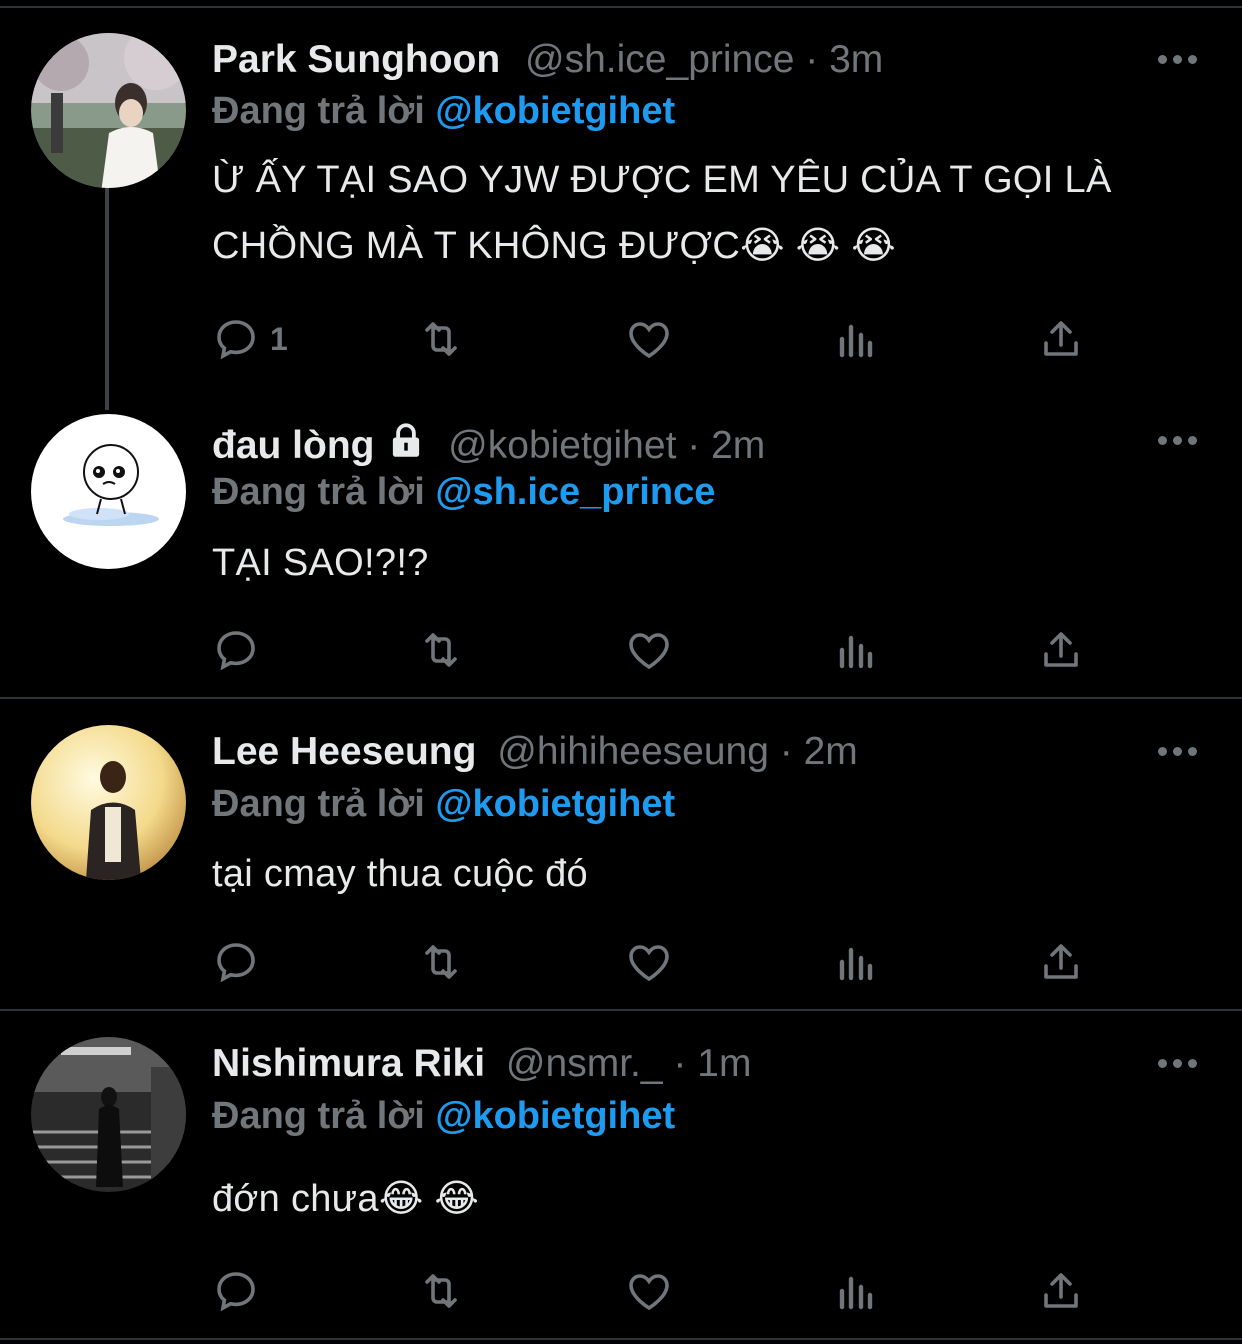  Describe the element at coordinates (293, 445) in the screenshot. I see `display-name: đau lòng` at that location.